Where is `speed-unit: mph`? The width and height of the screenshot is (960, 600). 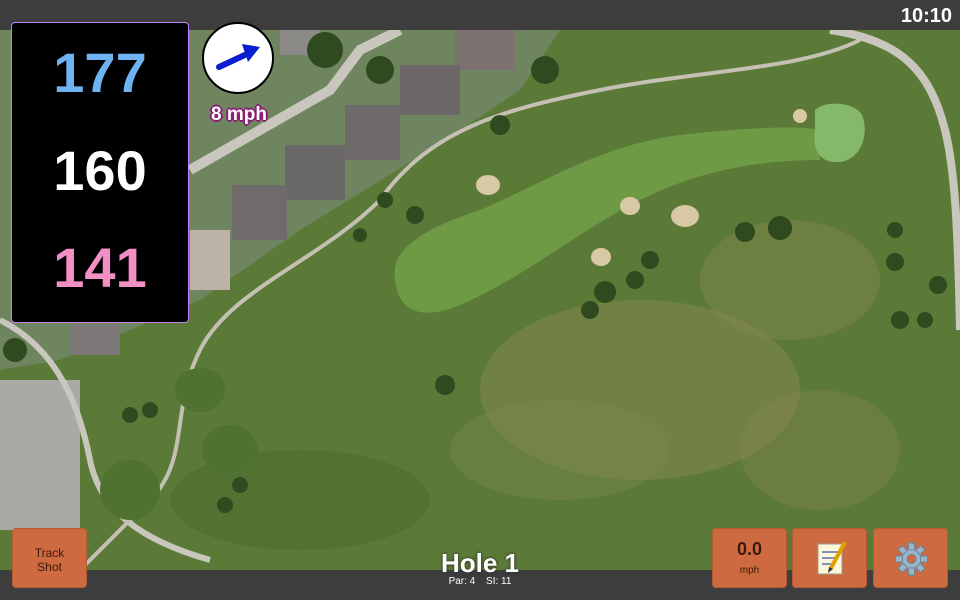
speed-unit: mph is located at coordinates (749, 570).